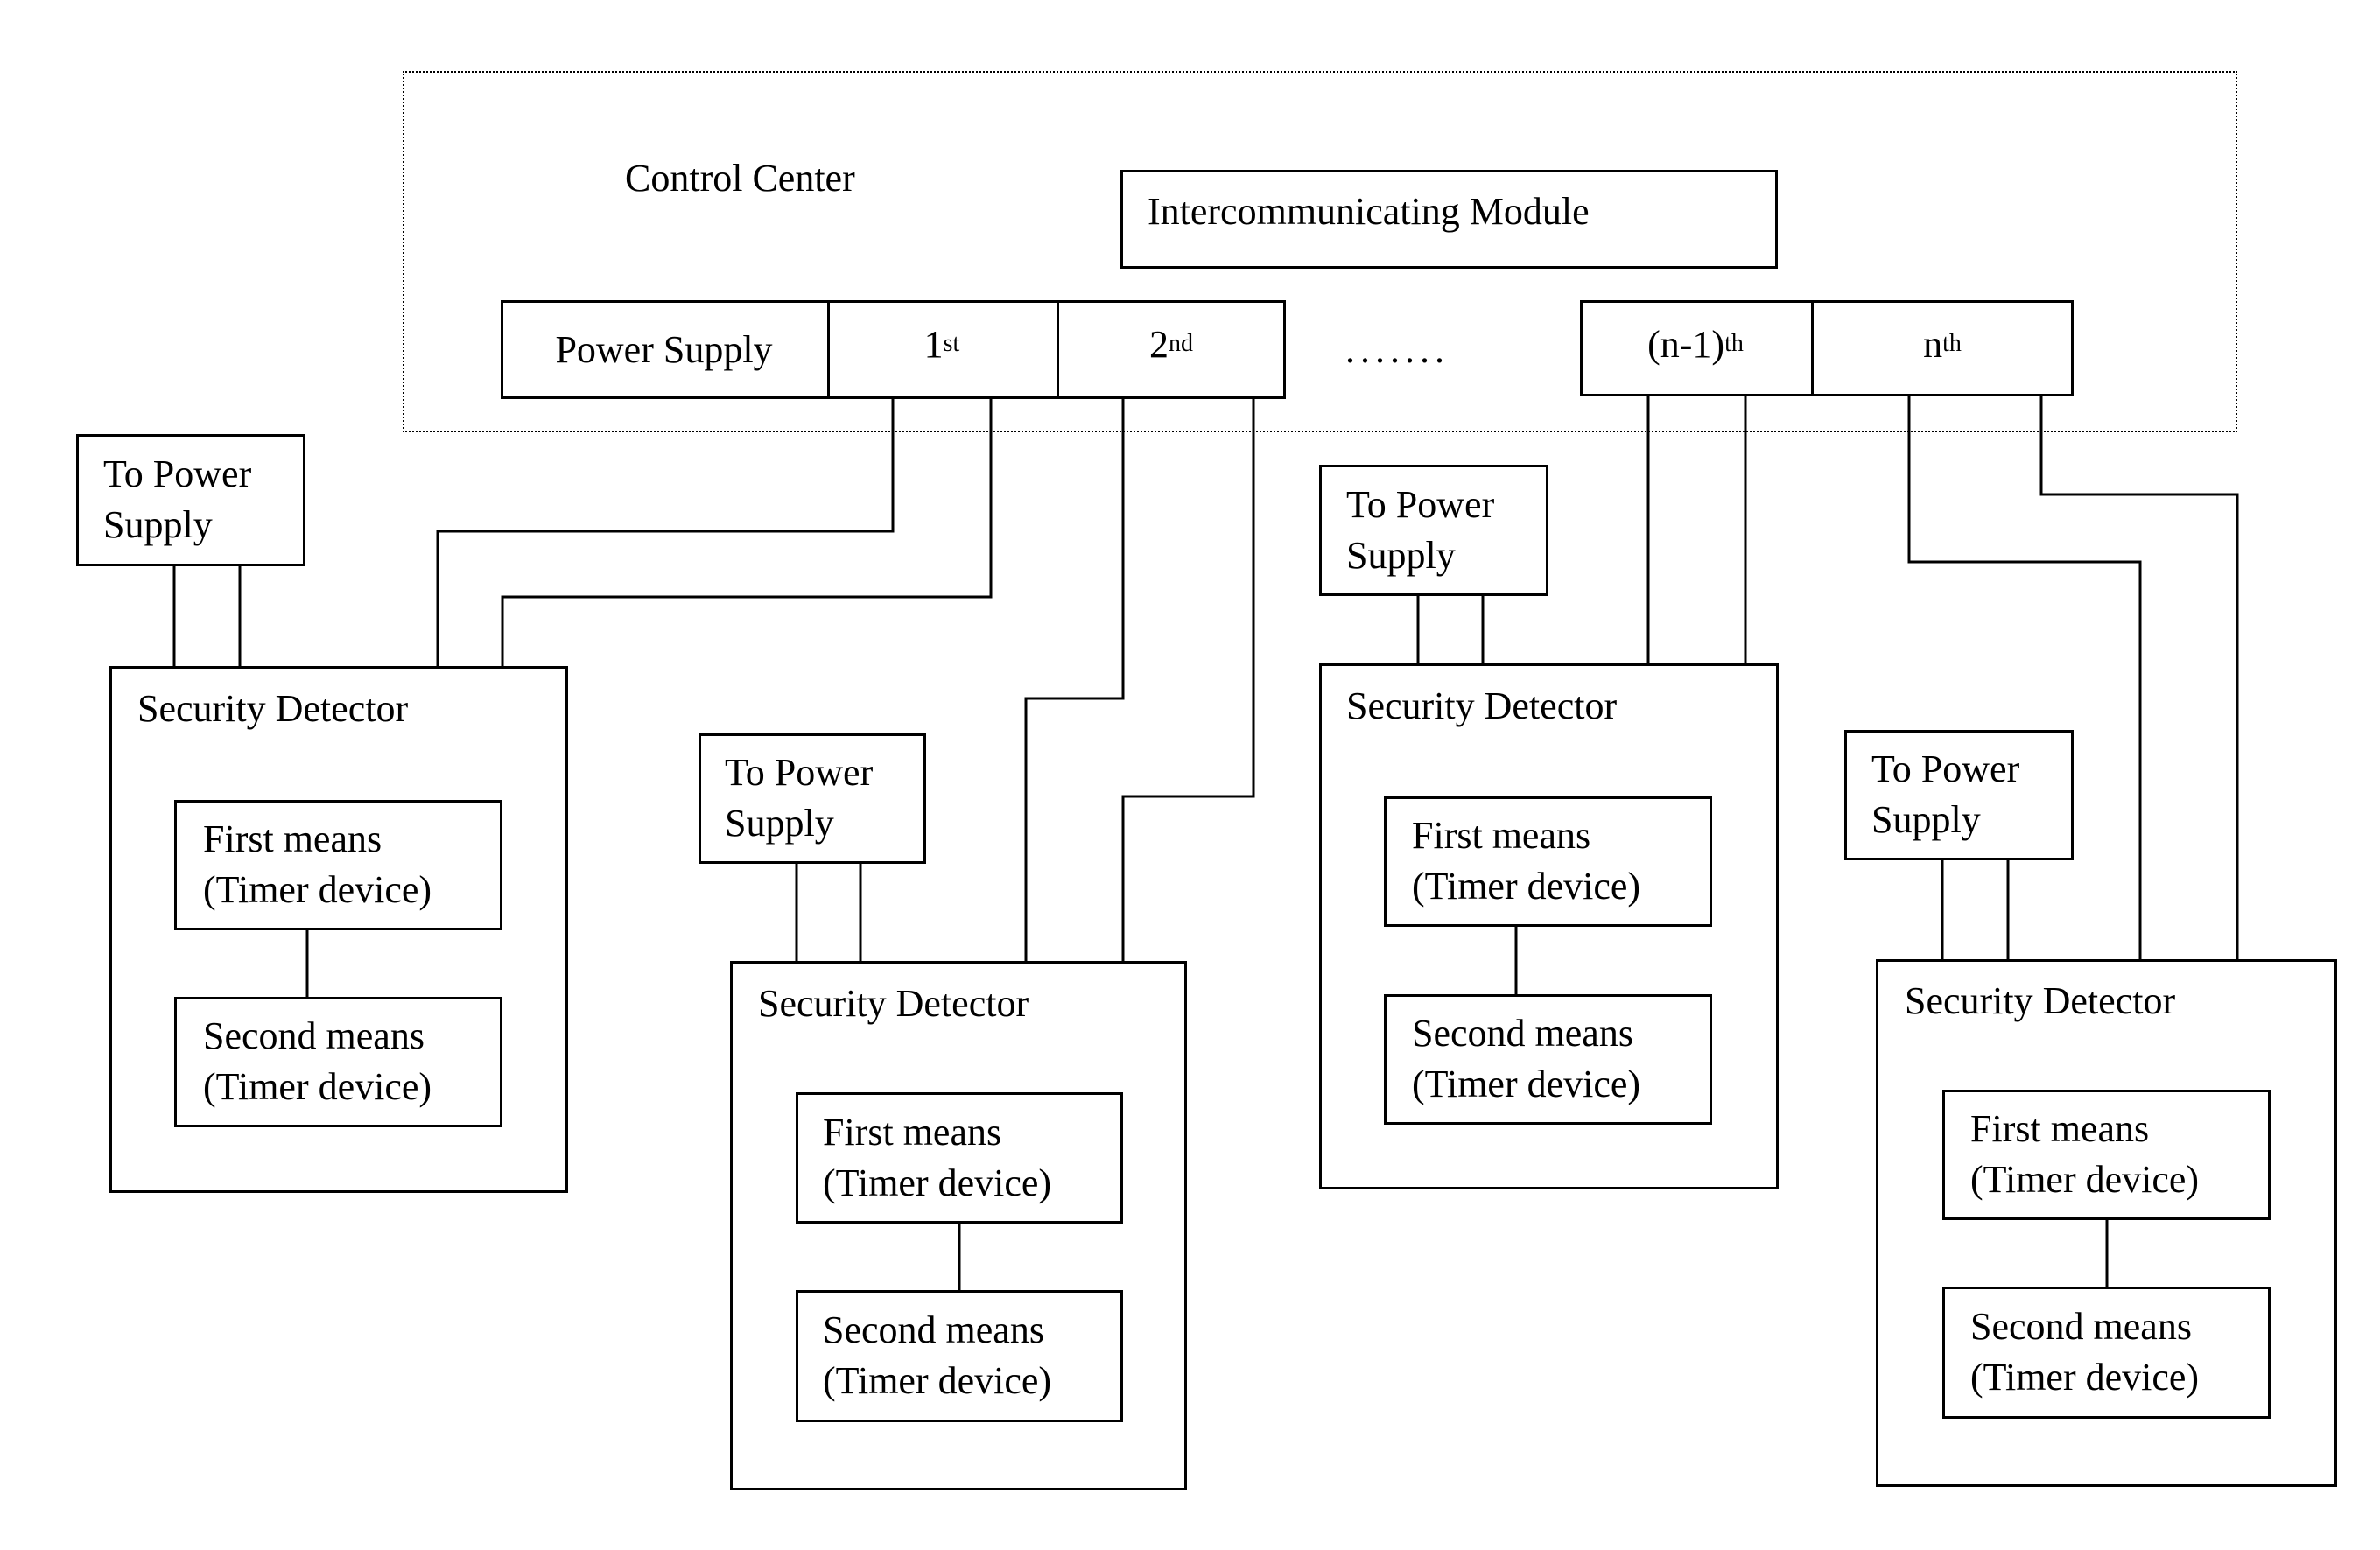 This screenshot has width=2380, height=1550. I want to click on channel-label: (n-1), so click(1686, 344).